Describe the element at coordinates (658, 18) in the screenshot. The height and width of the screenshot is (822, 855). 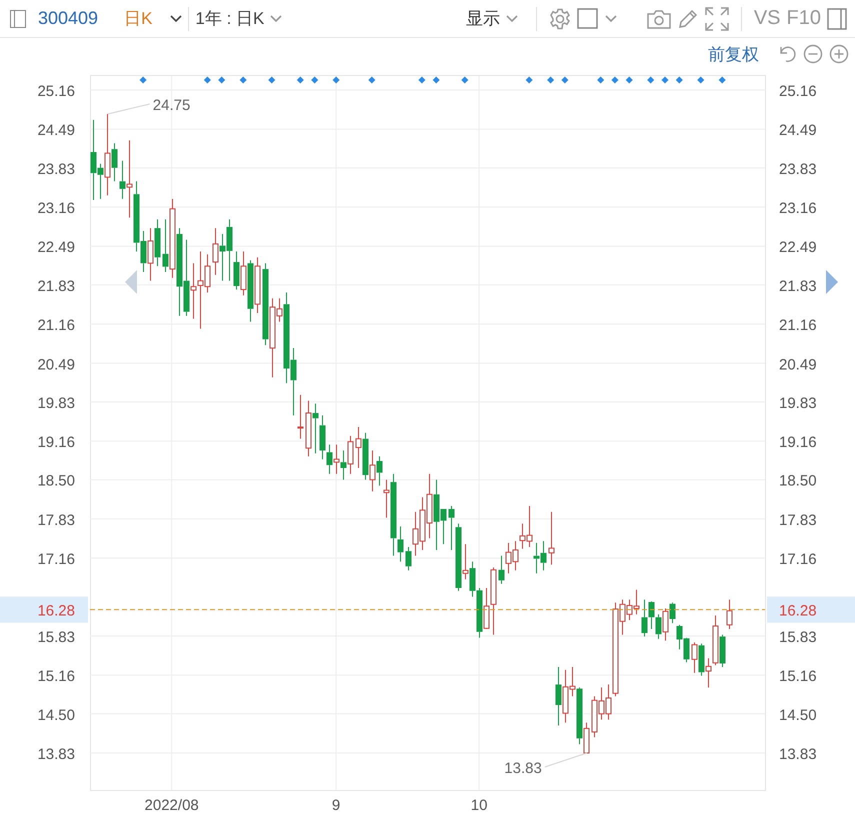
I see `camera-icon` at that location.